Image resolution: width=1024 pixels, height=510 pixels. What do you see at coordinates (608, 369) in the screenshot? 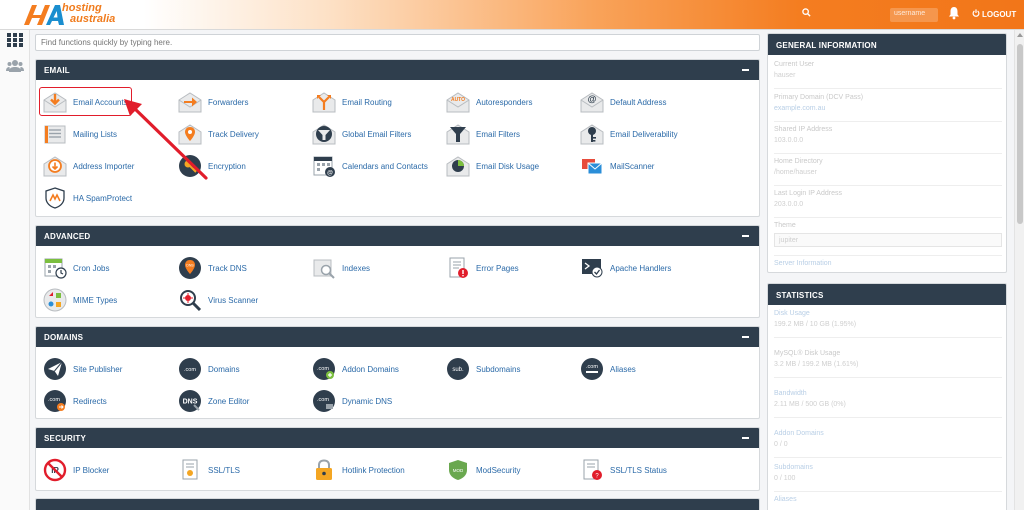
I see `aliases-link: .com Aliases` at bounding box center [608, 369].